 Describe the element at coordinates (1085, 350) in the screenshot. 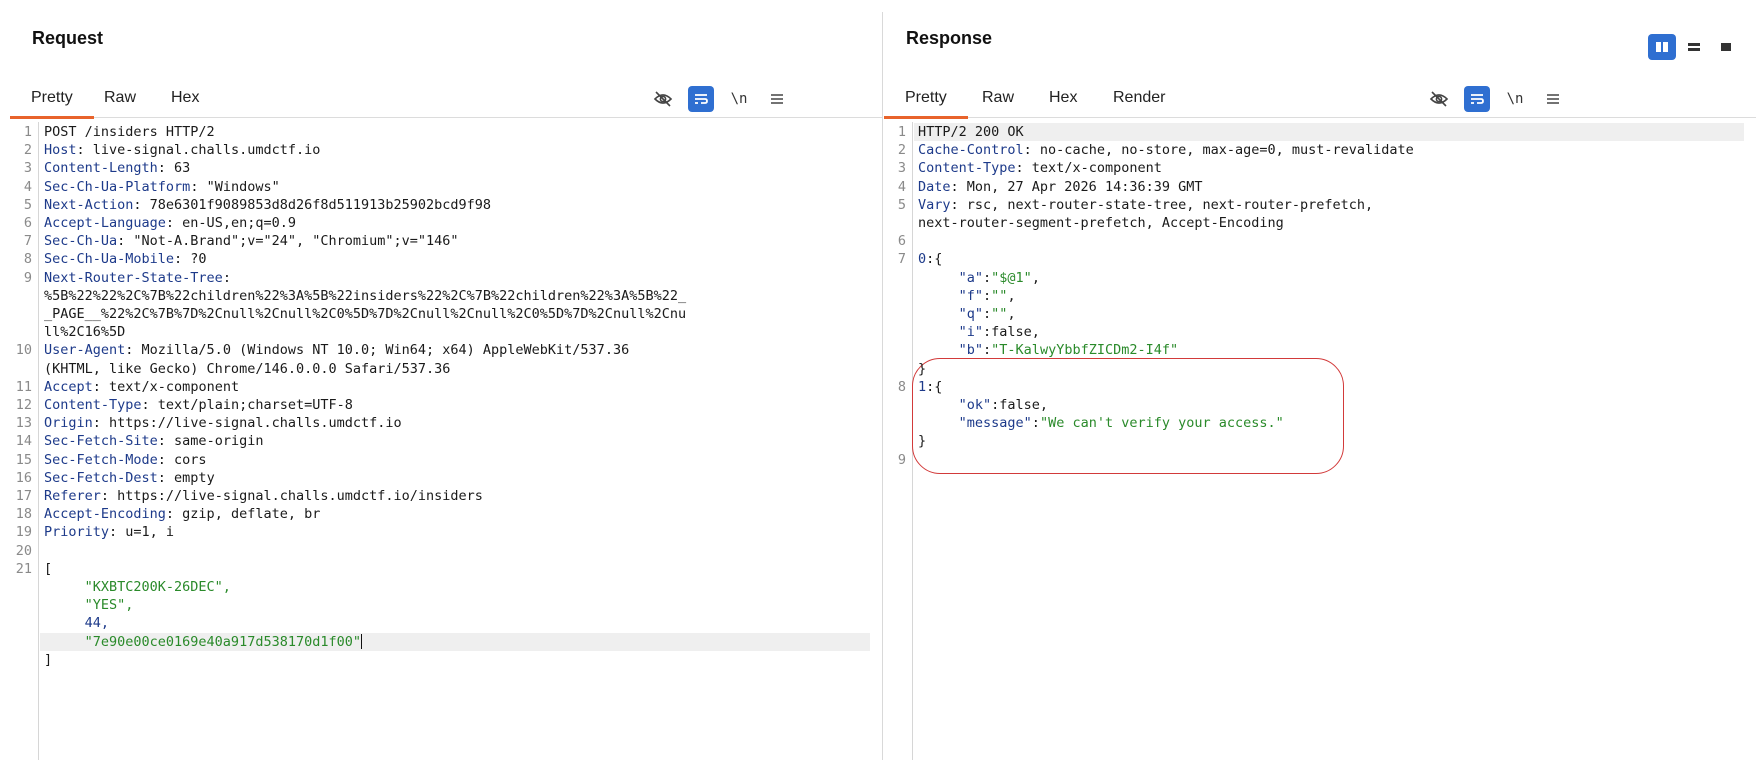

I see `code-token: "T-KalwyYbbfZICDm2-I4f"` at that location.